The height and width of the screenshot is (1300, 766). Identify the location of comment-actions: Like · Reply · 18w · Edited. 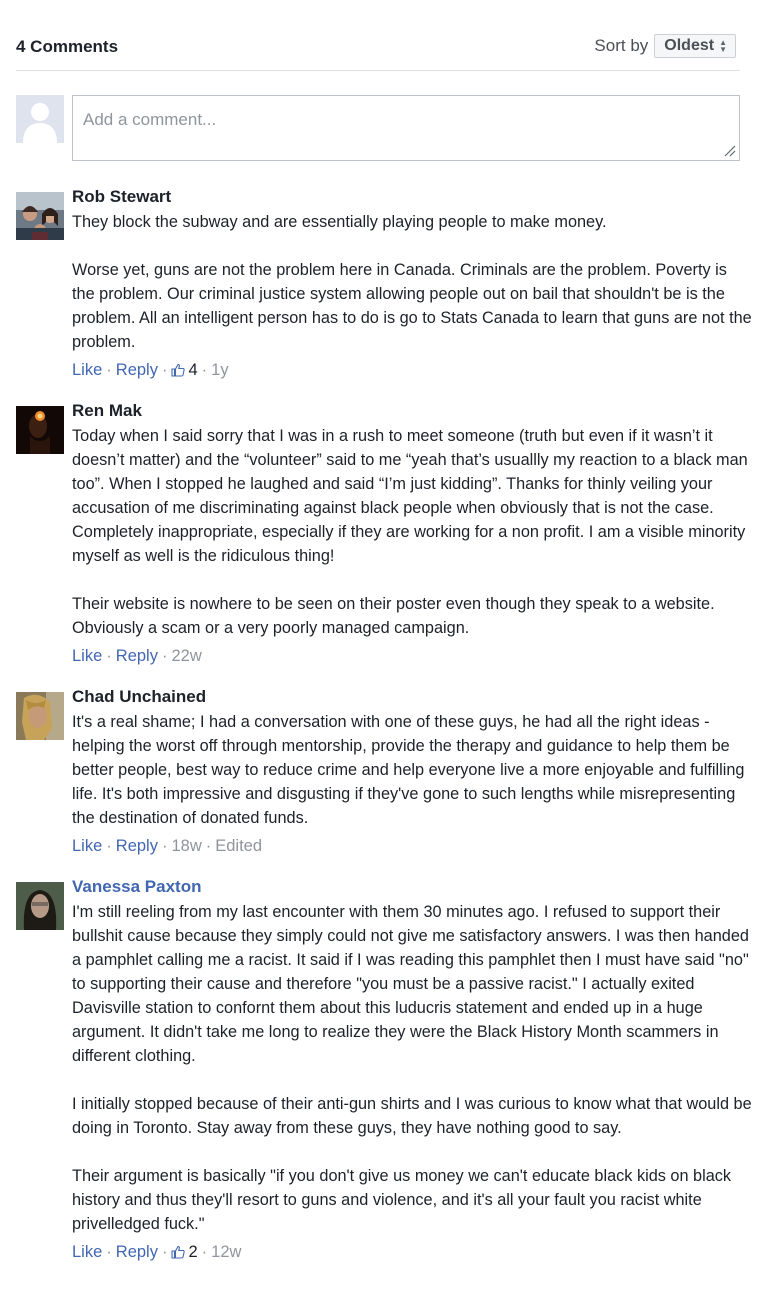
(167, 846).